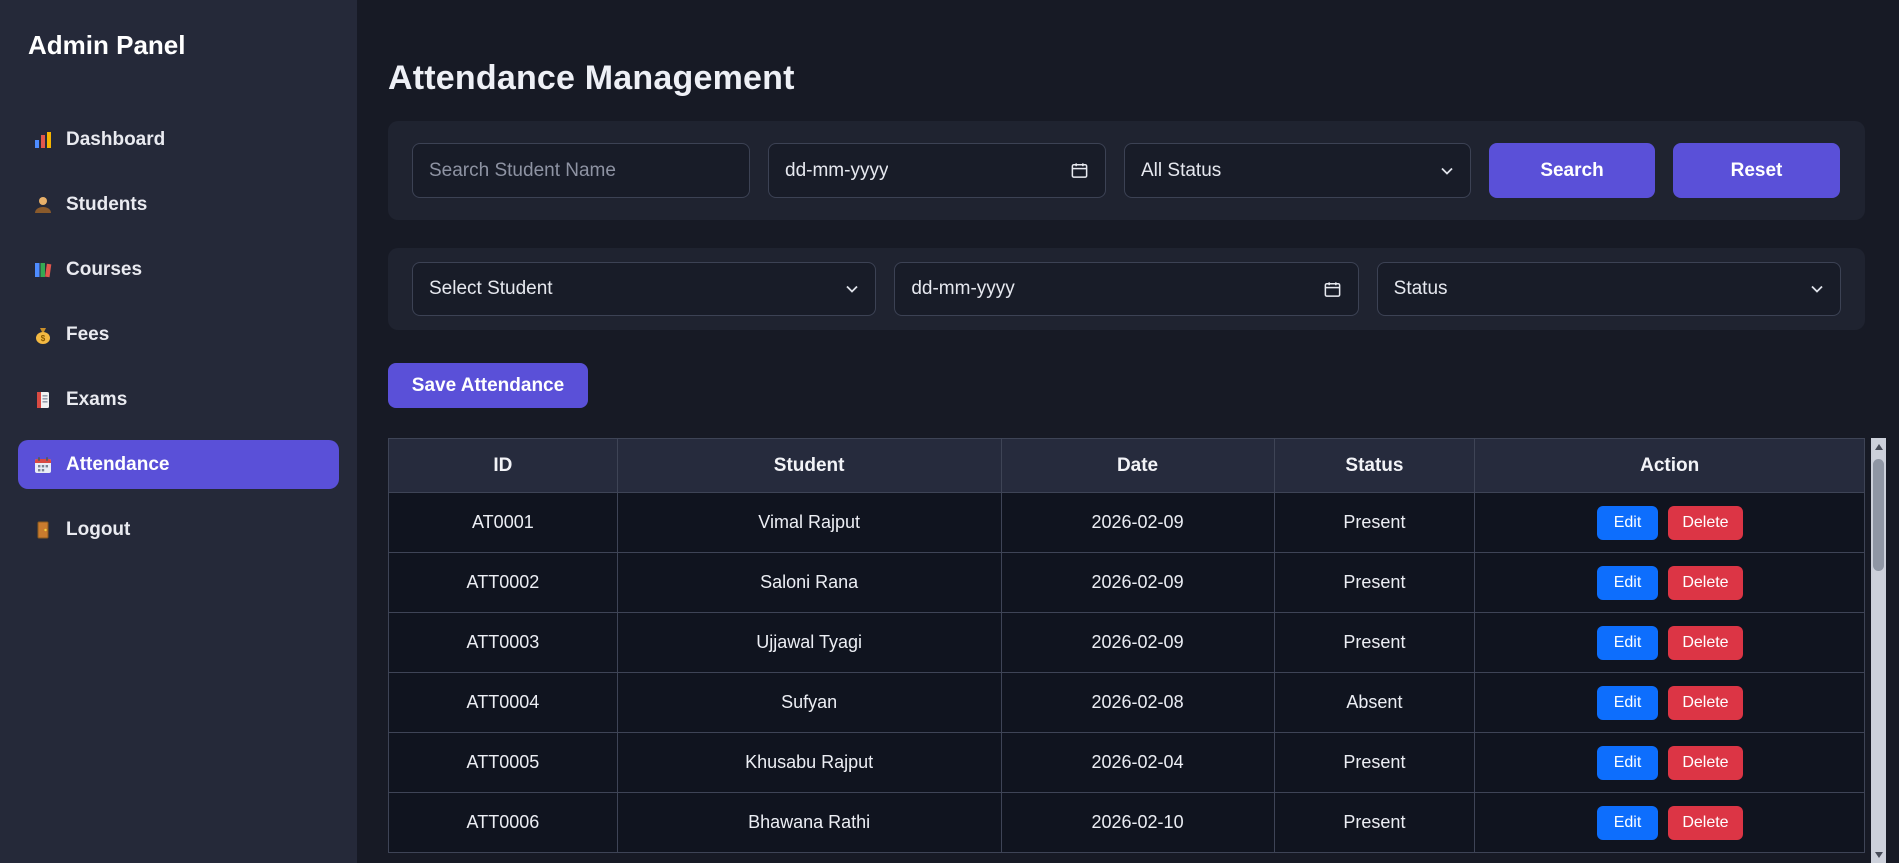  I want to click on attendance-icon, so click(43, 465).